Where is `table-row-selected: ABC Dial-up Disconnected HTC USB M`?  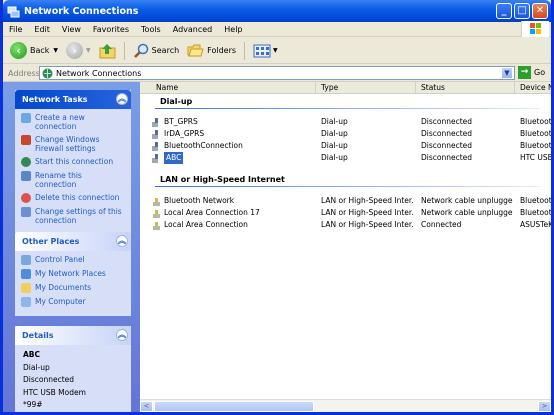 table-row-selected: ABC Dial-up Disconnected HTC USB M is located at coordinates (345, 158).